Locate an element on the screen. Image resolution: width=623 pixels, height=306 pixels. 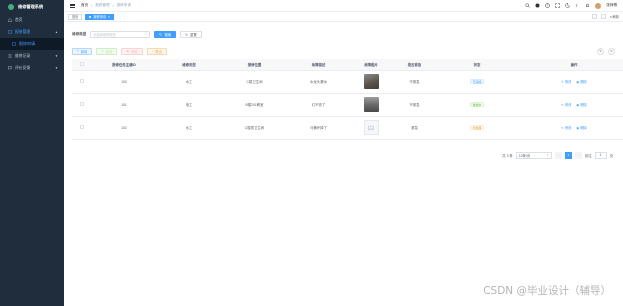
reset-button: ↻ 重置 is located at coordinates (191, 34).